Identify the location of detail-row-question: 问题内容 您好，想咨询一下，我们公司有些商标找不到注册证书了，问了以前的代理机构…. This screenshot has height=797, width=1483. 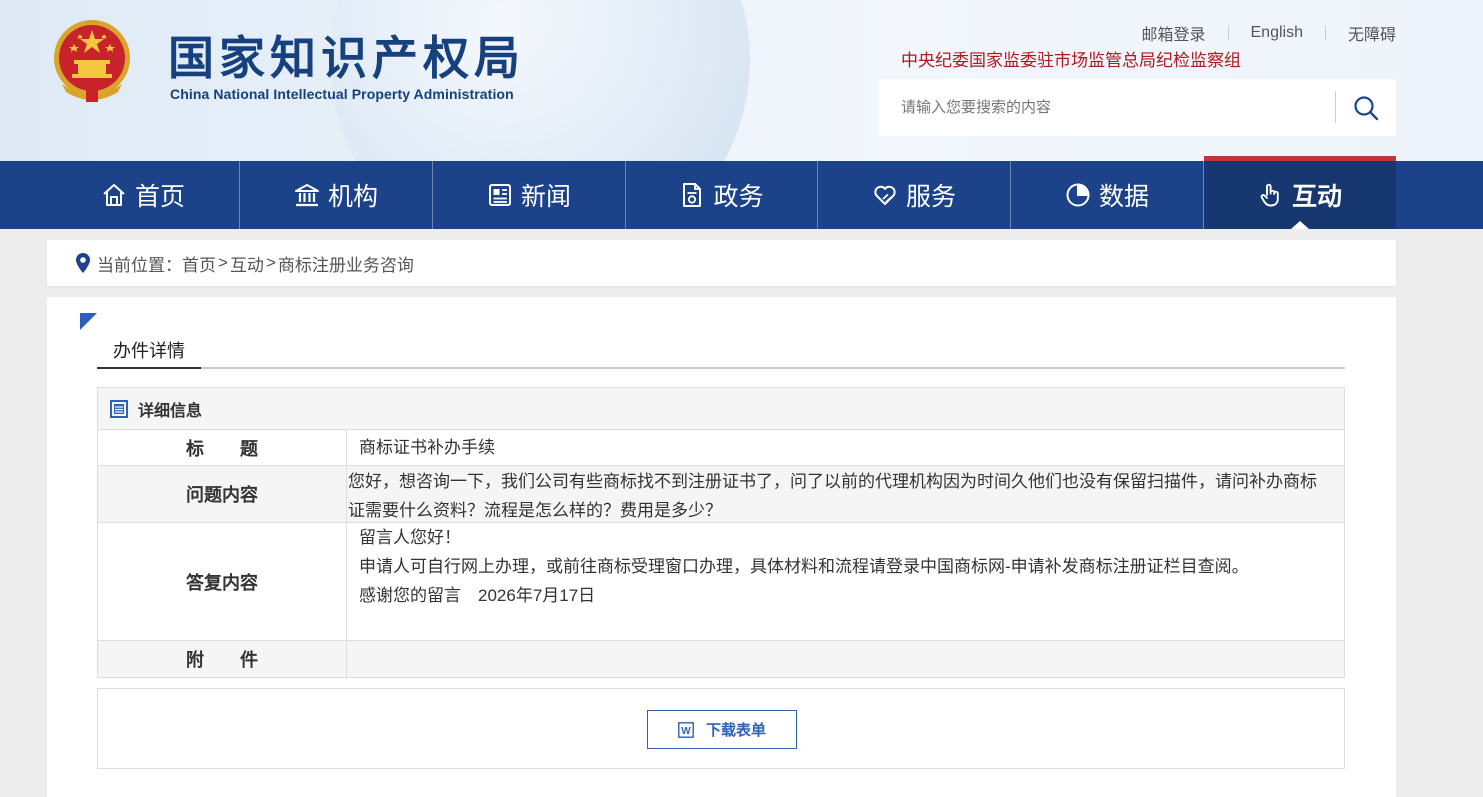
(721, 494).